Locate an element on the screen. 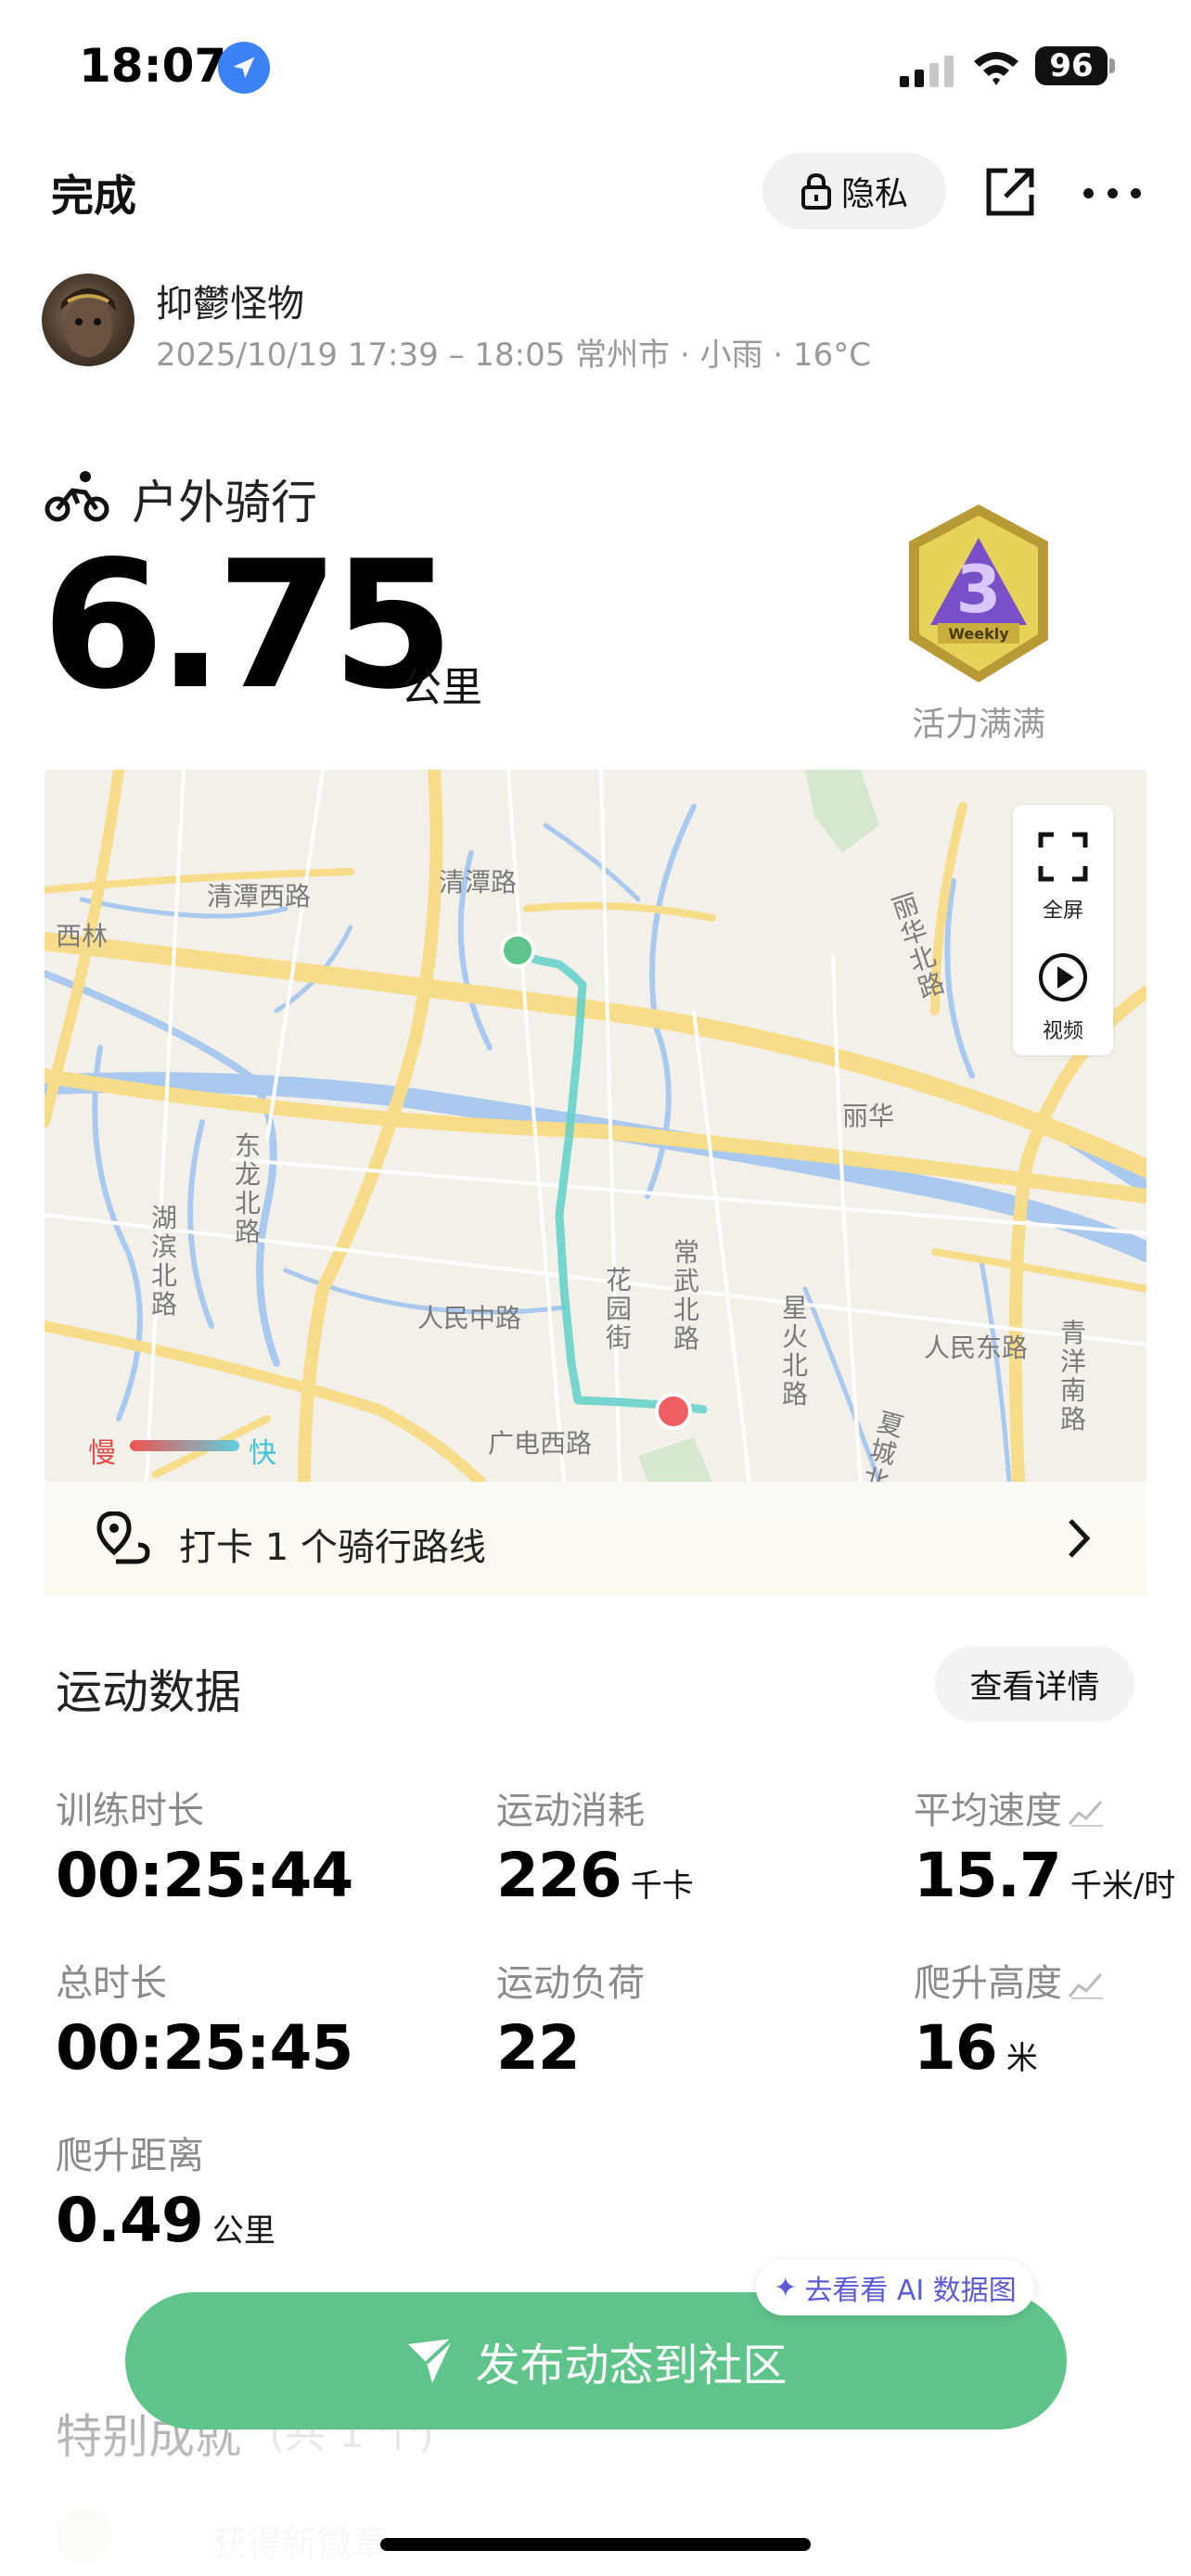 The image size is (1191, 2576). battery-tip is located at coordinates (1112, 66).